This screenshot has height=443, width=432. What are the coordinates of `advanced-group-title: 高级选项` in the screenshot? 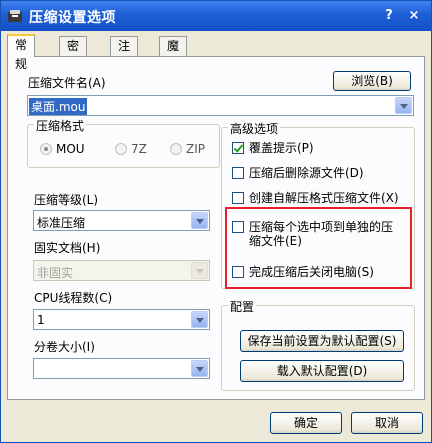 It's located at (254, 128).